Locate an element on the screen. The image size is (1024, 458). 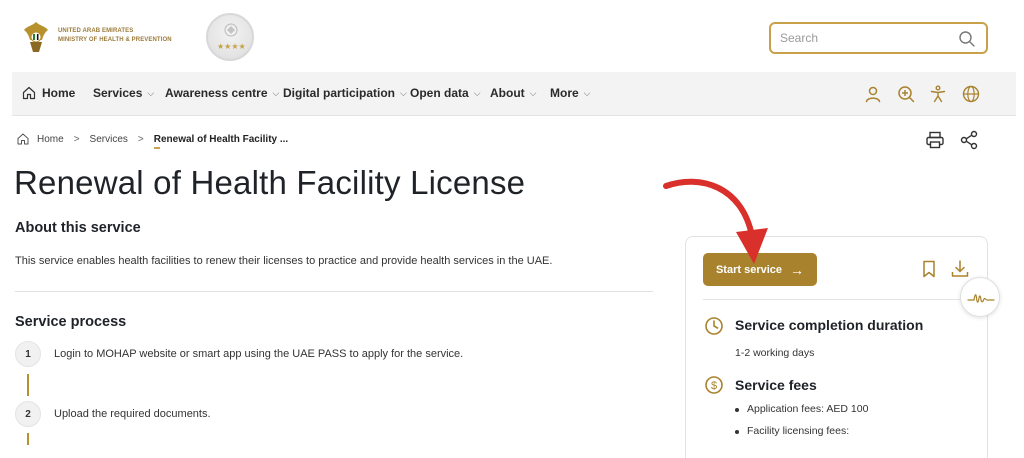
nav-item-awareness-centre: Awareness centre ⌵ is located at coordinates (222, 93).